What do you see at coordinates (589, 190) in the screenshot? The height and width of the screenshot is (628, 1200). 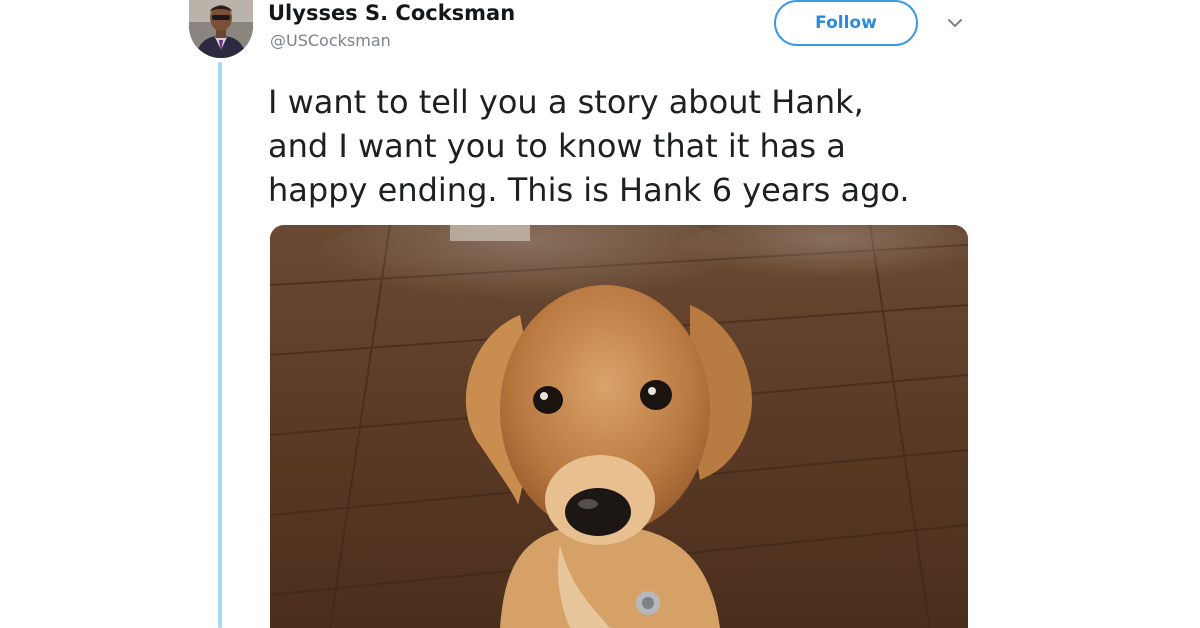 I see `tweet-text-line: happy ending. This is Hank 6 years ago.` at bounding box center [589, 190].